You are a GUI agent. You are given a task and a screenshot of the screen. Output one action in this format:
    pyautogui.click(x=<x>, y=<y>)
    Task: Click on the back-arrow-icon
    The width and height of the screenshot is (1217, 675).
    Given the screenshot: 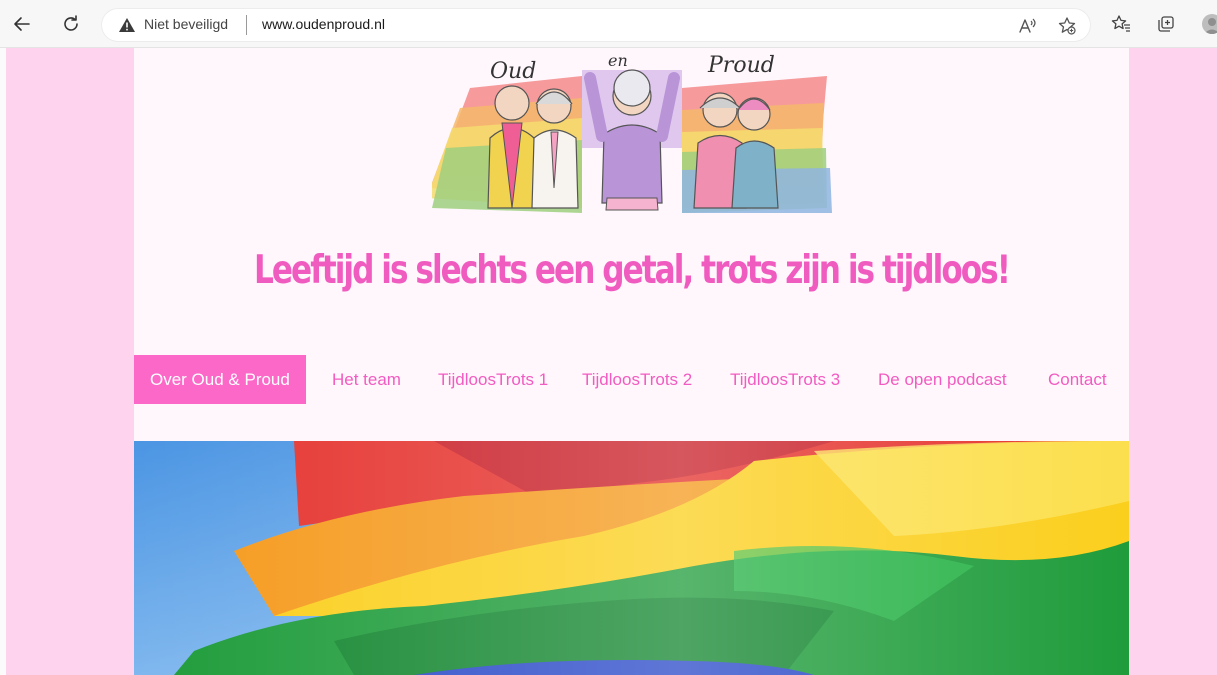 What is the action you would take?
    pyautogui.click(x=22, y=24)
    